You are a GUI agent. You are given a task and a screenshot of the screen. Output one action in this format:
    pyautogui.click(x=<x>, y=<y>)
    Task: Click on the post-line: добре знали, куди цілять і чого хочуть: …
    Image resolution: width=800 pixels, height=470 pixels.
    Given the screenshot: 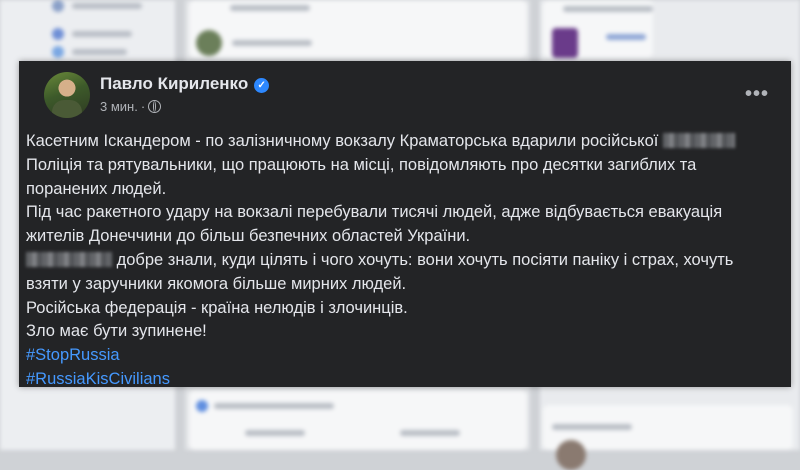 What is the action you would take?
    pyautogui.click(x=406, y=261)
    